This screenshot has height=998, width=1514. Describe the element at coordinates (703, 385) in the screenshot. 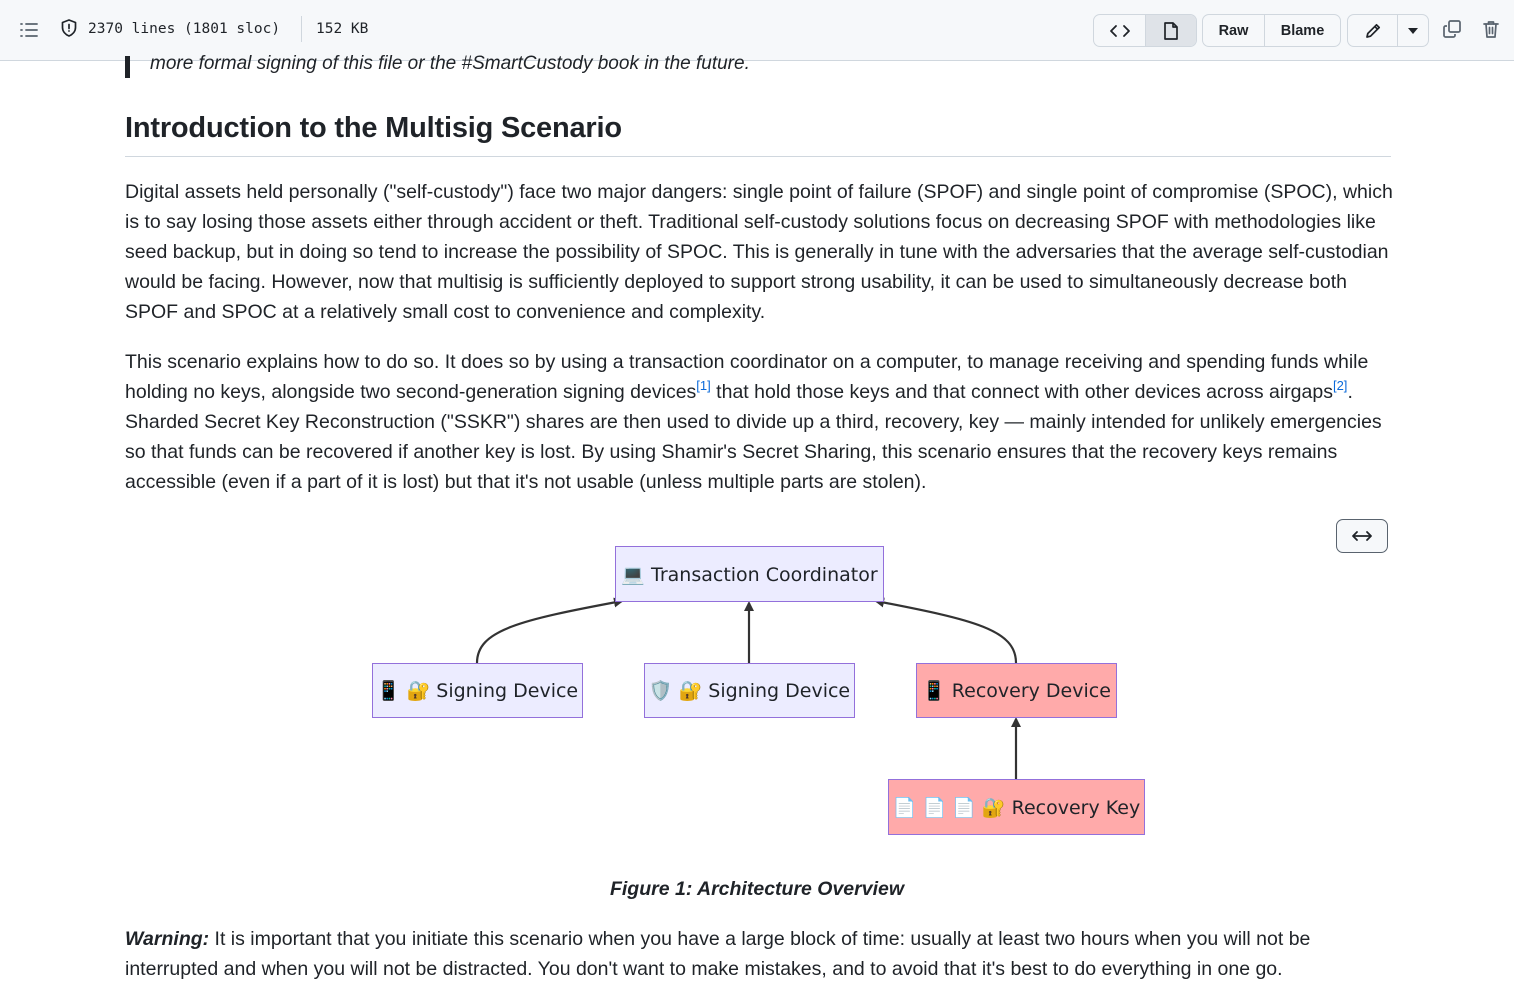

I see `footnote-link-1: [1]` at that location.